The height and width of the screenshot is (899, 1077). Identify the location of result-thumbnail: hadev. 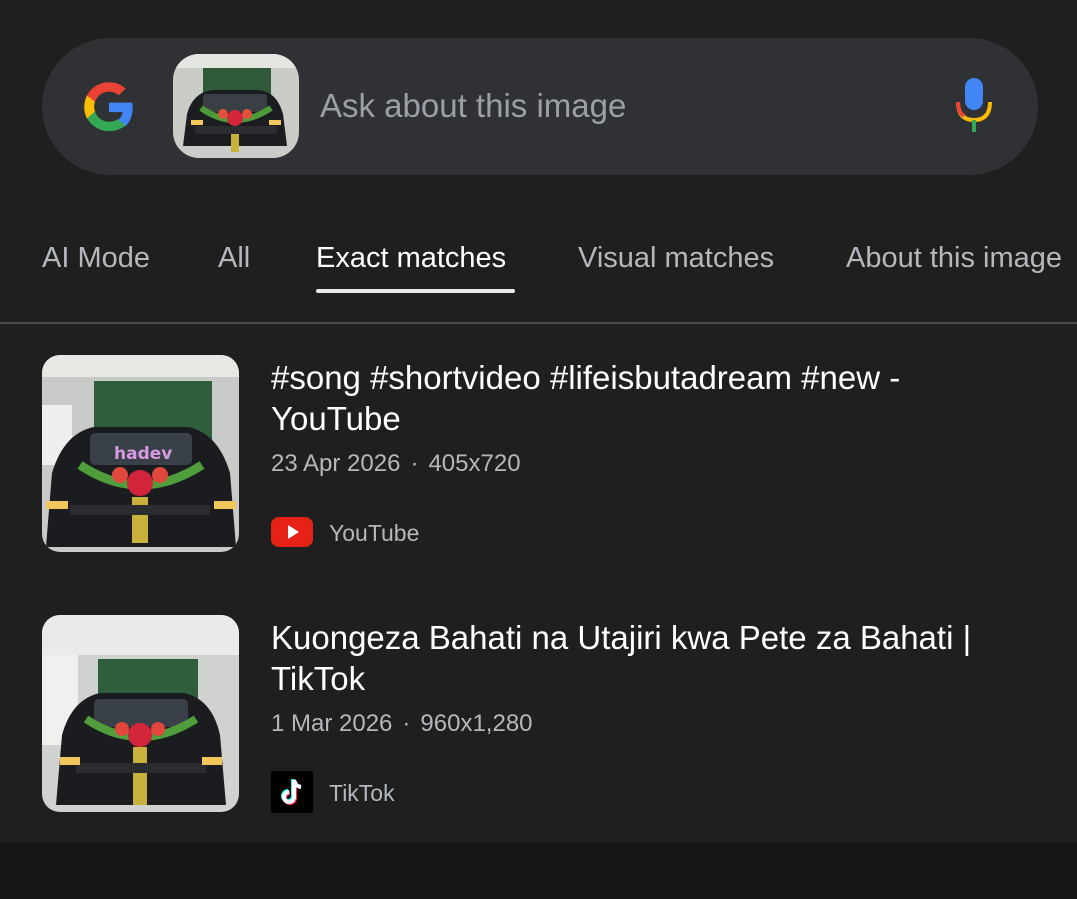
(140, 453).